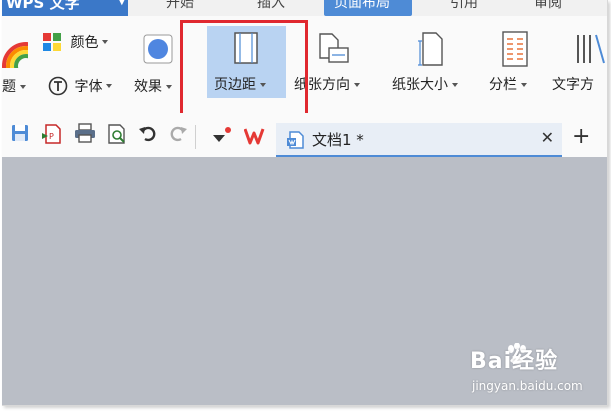 This screenshot has width=611, height=411. Describe the element at coordinates (43, 6) in the screenshot. I see `app-name: WPS 文字` at that location.